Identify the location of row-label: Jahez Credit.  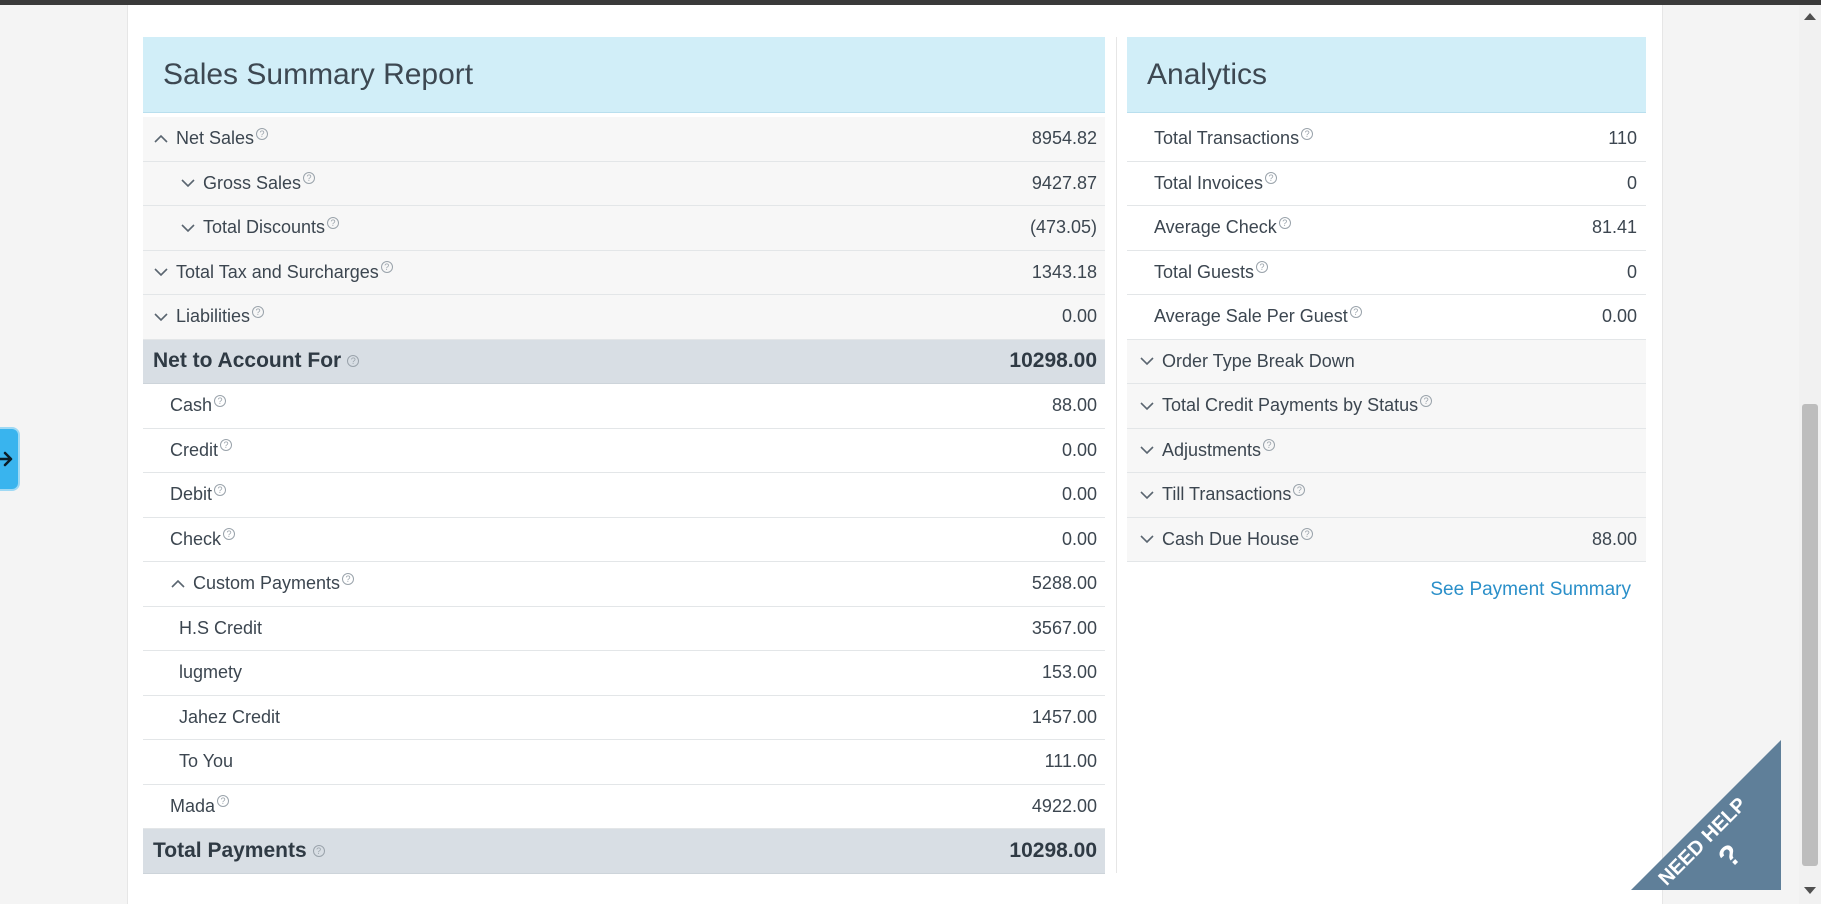
(230, 716).